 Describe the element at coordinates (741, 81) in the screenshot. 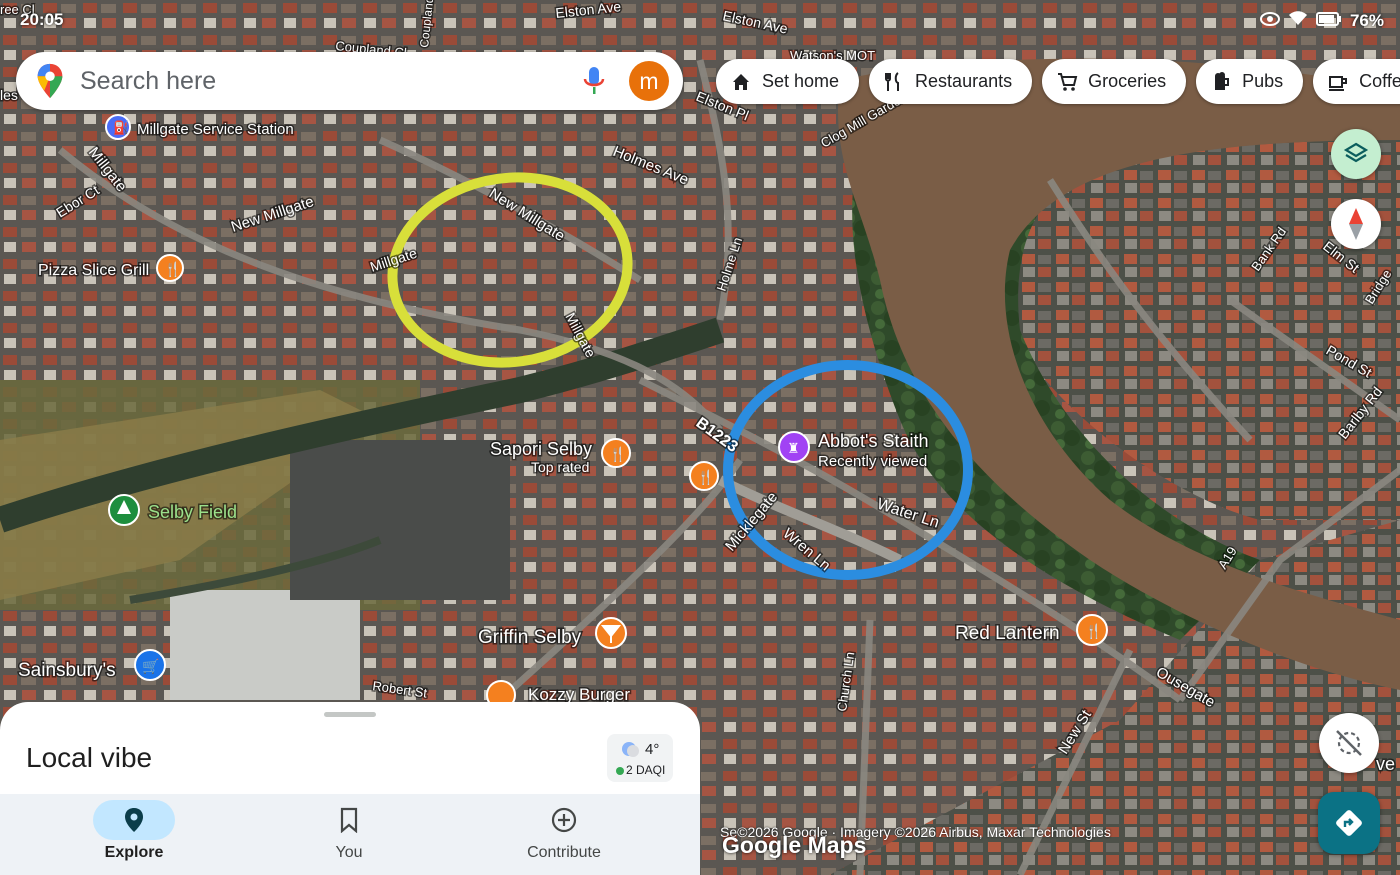

I see `home-icon` at that location.